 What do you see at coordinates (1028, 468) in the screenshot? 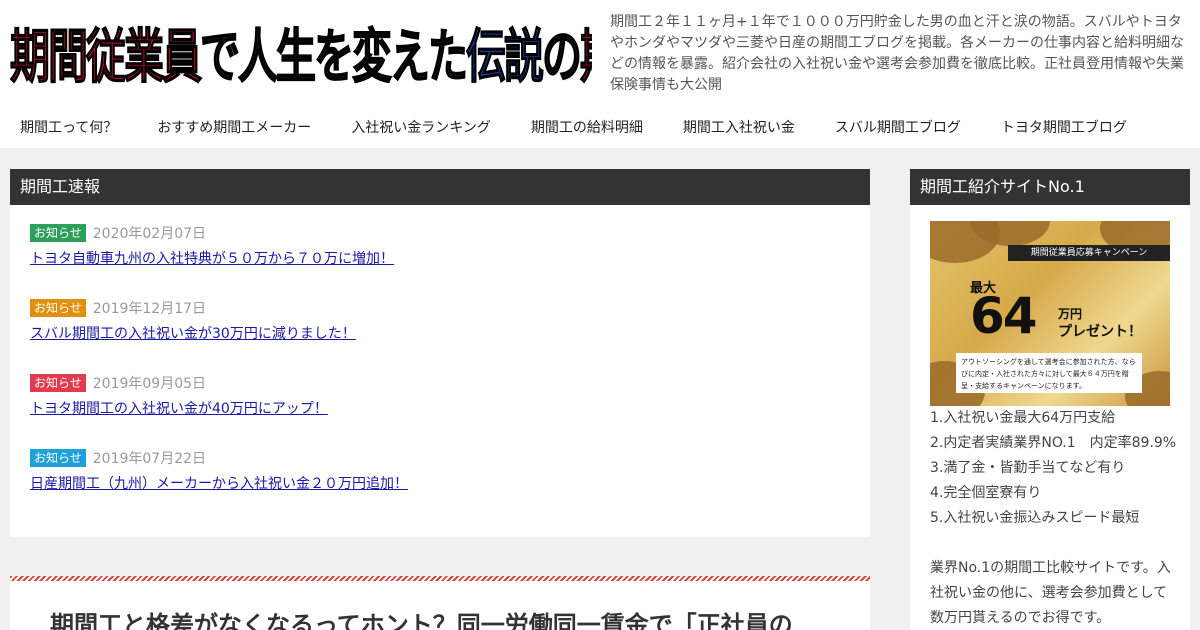
I see `feature-item: 3.満了金・皆勤手当てなど有り` at bounding box center [1028, 468].